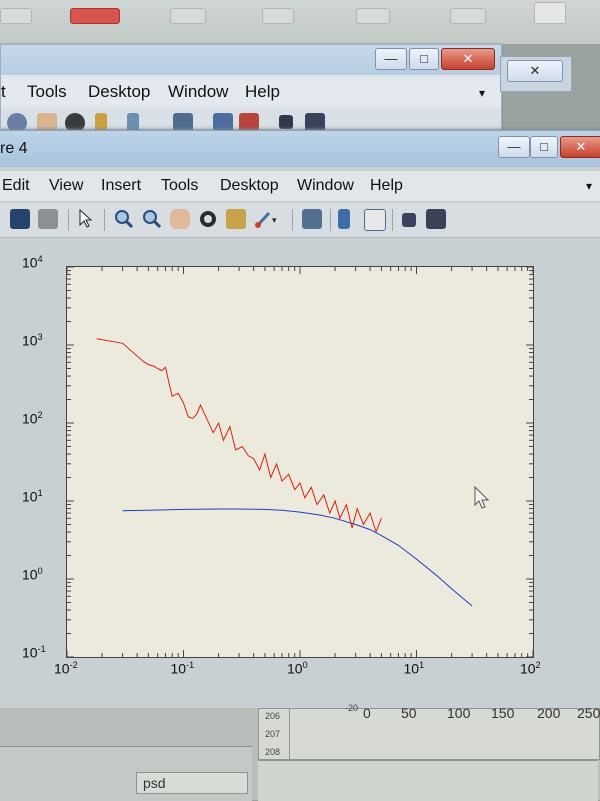 This screenshot has height=801, width=600. I want to click on menu-item-edit: Edit, so click(16, 186).